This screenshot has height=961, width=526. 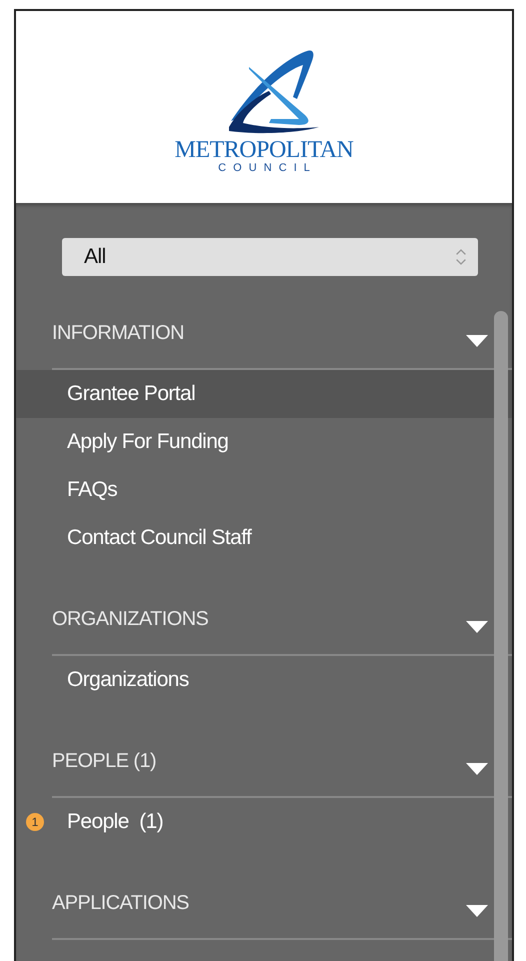 What do you see at coordinates (264, 822) in the screenshot?
I see `menu-item: 1 People (1)` at bounding box center [264, 822].